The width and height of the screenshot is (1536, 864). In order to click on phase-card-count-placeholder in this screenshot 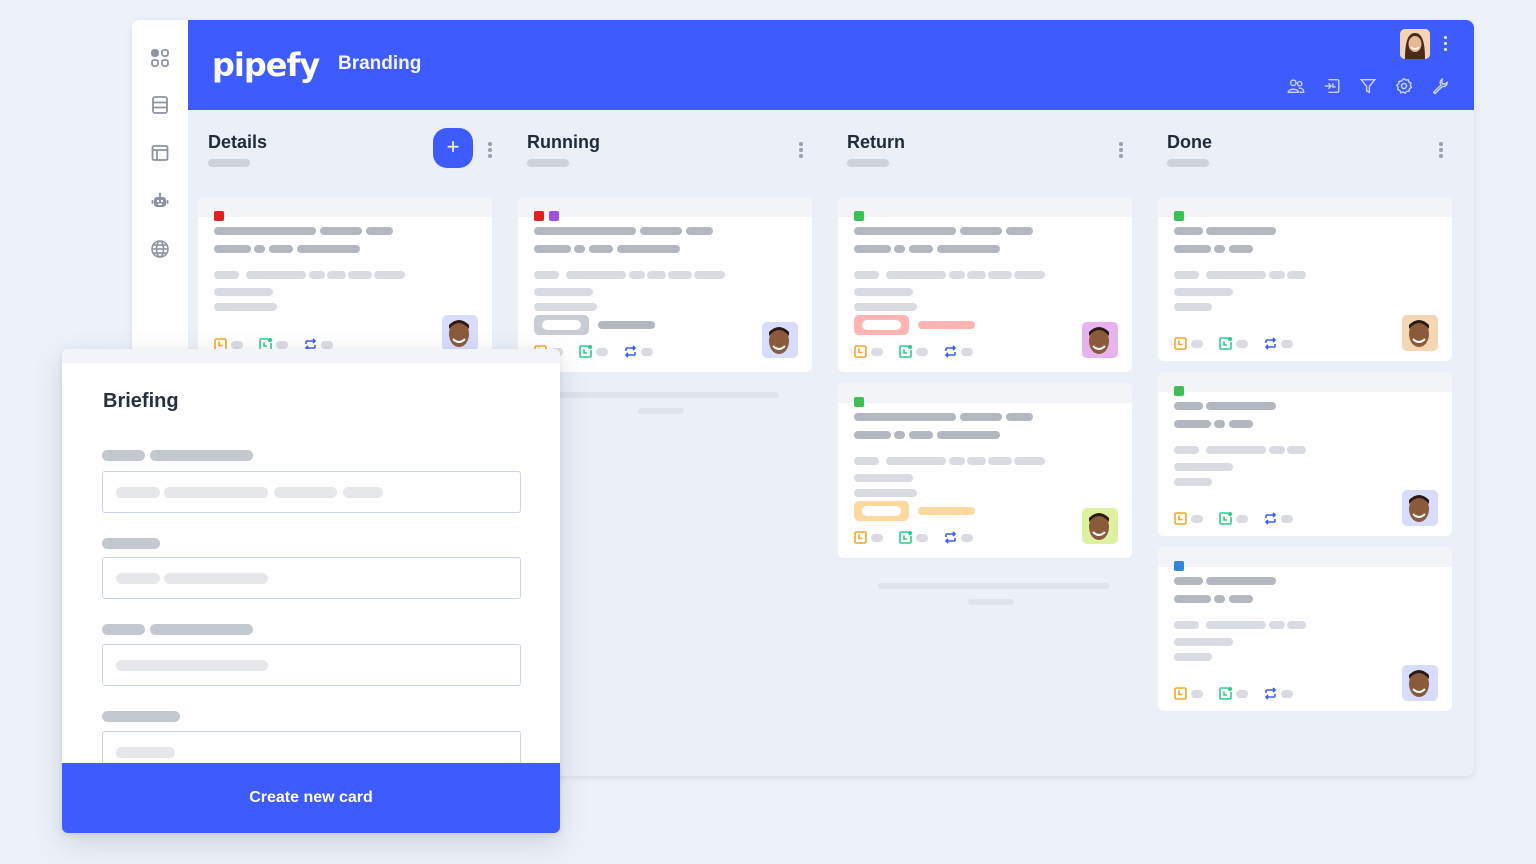, I will do `click(1188, 163)`.